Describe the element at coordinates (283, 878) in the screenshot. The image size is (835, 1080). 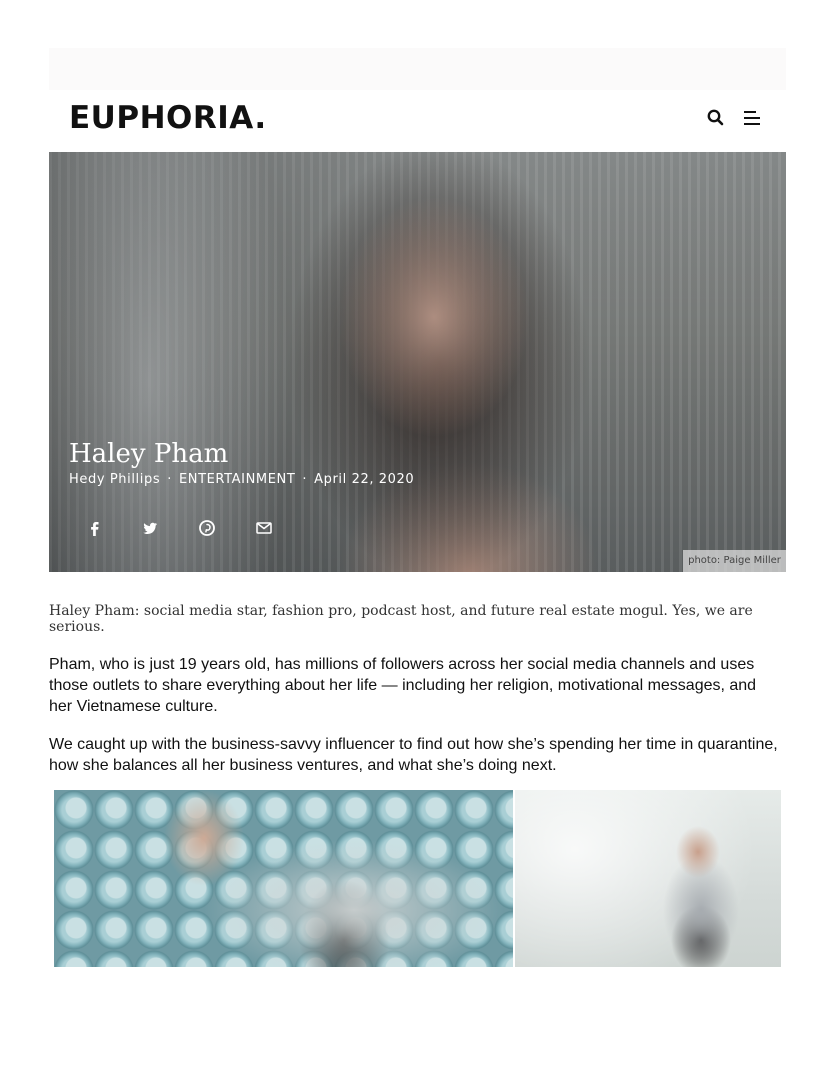
I see `gallery-photo-ball-pit` at that location.